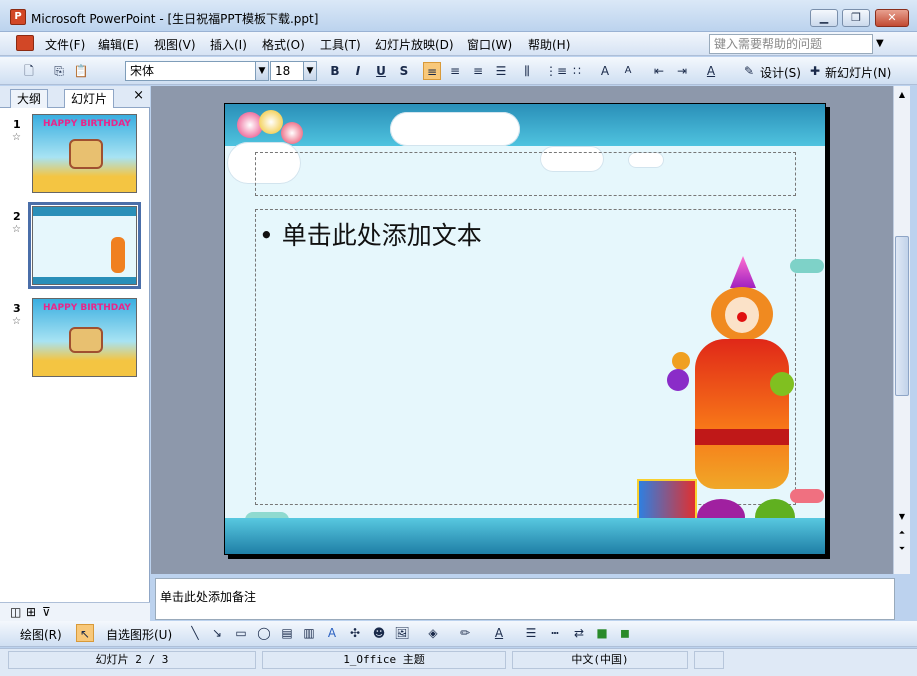 This screenshot has width=917, height=676. Describe the element at coordinates (89, 98) in the screenshot. I see `tab-slides: 幻灯片` at that location.